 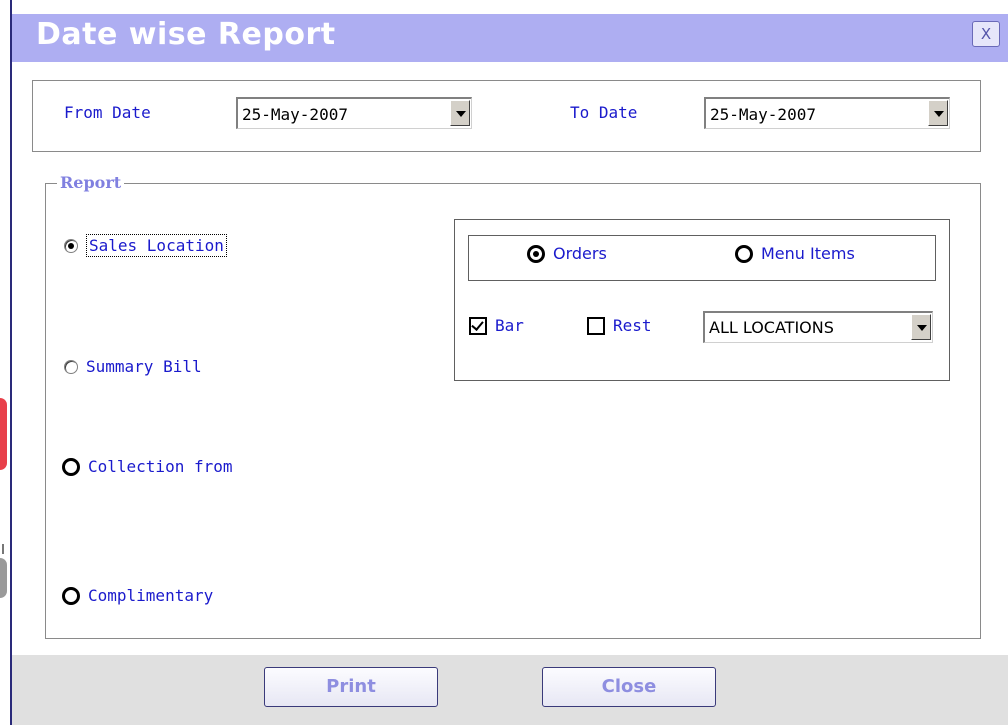 What do you see at coordinates (986, 34) in the screenshot?
I see `close-window-button: X` at bounding box center [986, 34].